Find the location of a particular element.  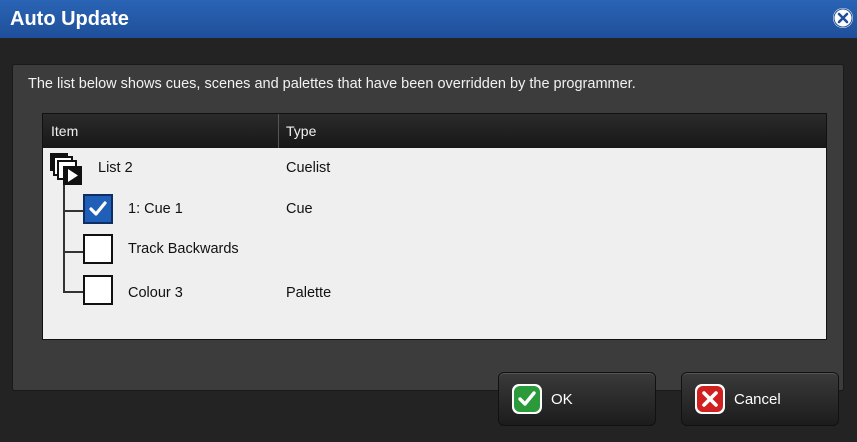

column-header-type: Type is located at coordinates (301, 131).